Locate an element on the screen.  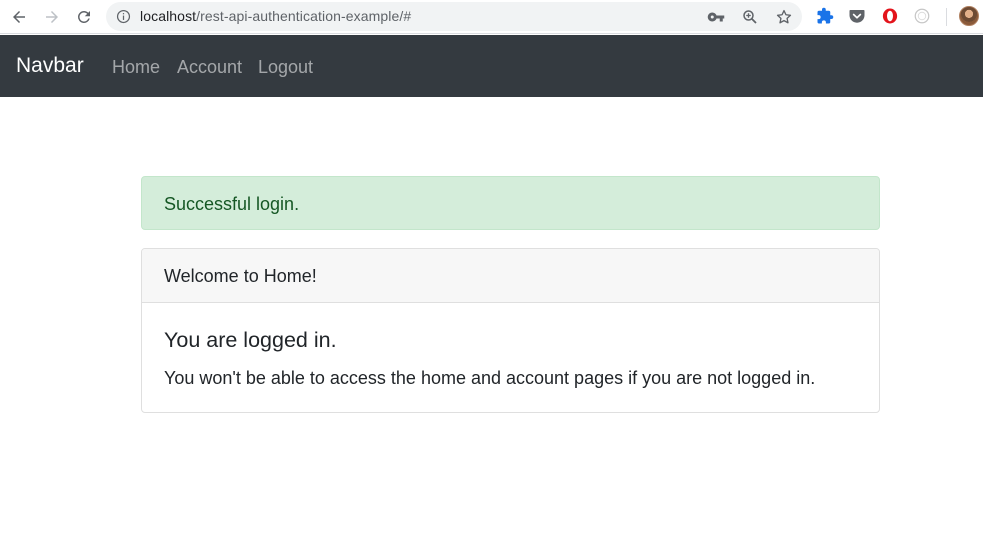
card-title: You are logged in. is located at coordinates (250, 340).